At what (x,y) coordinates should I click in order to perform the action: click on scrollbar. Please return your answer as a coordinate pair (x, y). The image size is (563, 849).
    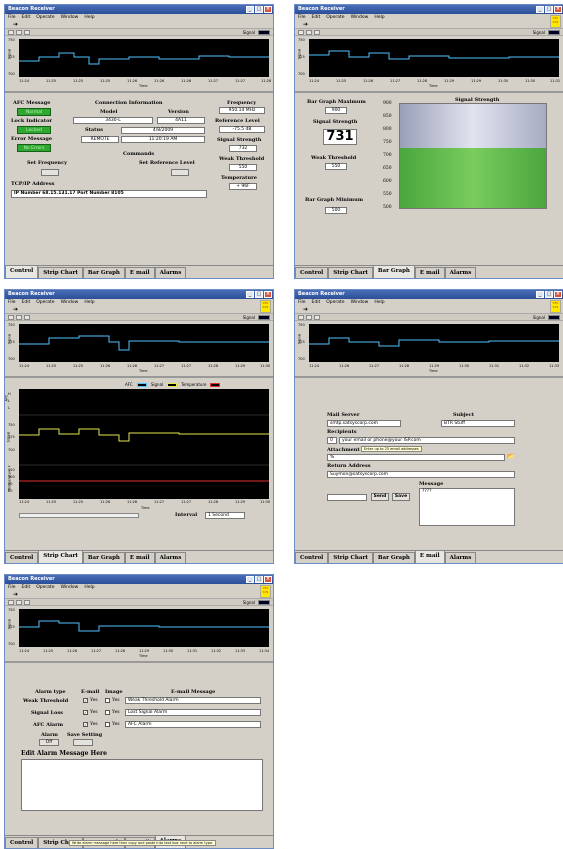
    Looking at the image, I should click on (79, 515).